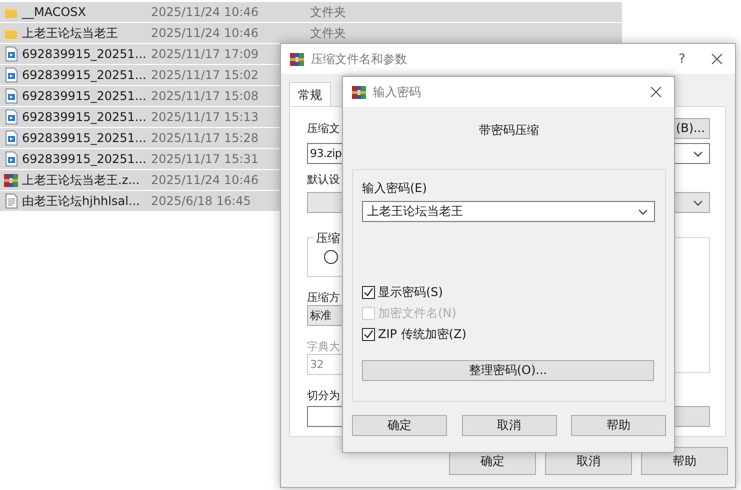 This screenshot has height=490, width=741. What do you see at coordinates (397, 92) in the screenshot?
I see `window-title: 输入密码` at bounding box center [397, 92].